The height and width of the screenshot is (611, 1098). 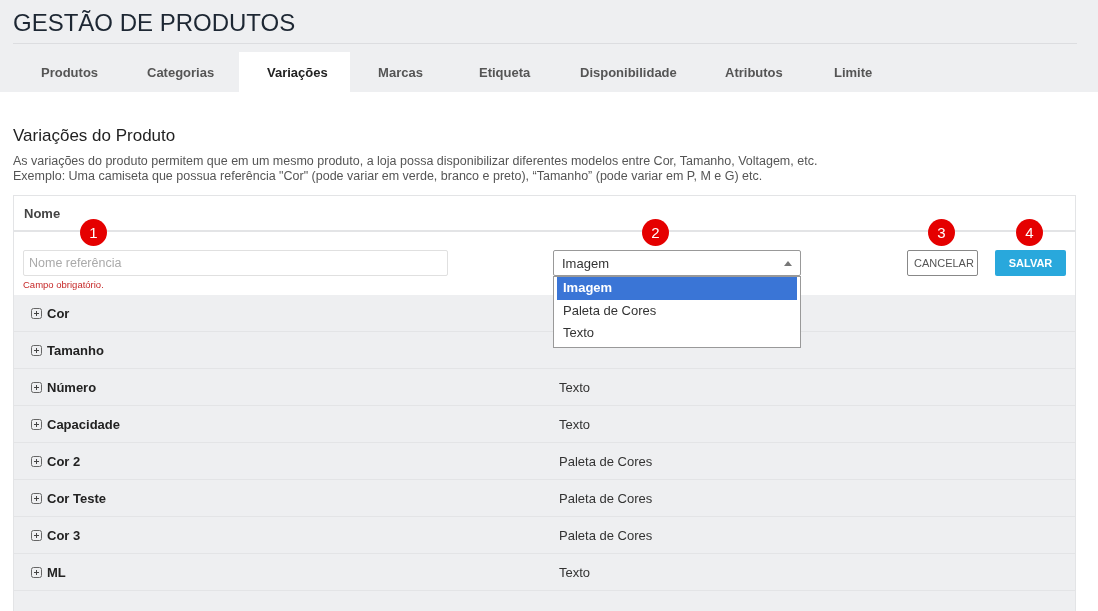 What do you see at coordinates (751, 72) in the screenshot?
I see `tab: Atributos` at bounding box center [751, 72].